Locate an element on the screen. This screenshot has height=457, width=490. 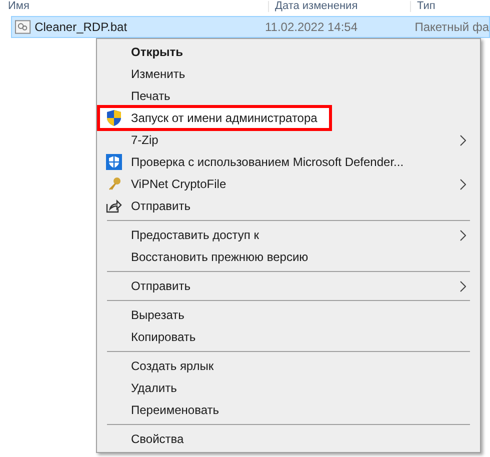
file-name: Cleaner_RDP.bat is located at coordinates (81, 27).